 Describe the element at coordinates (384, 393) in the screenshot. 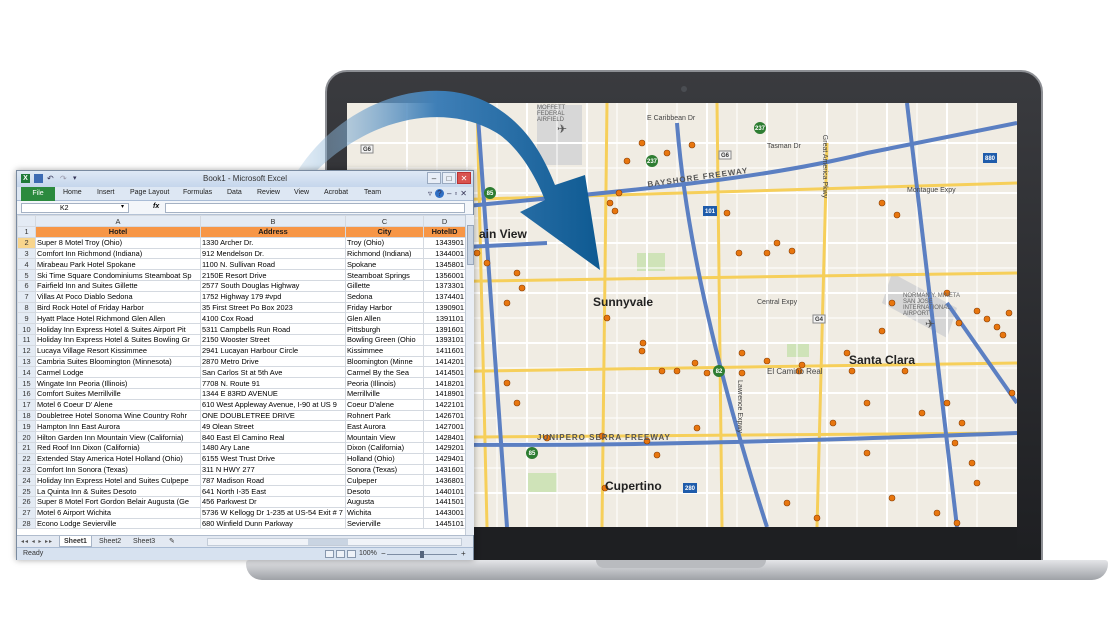

I see `cell-city: Merrillville` at that location.